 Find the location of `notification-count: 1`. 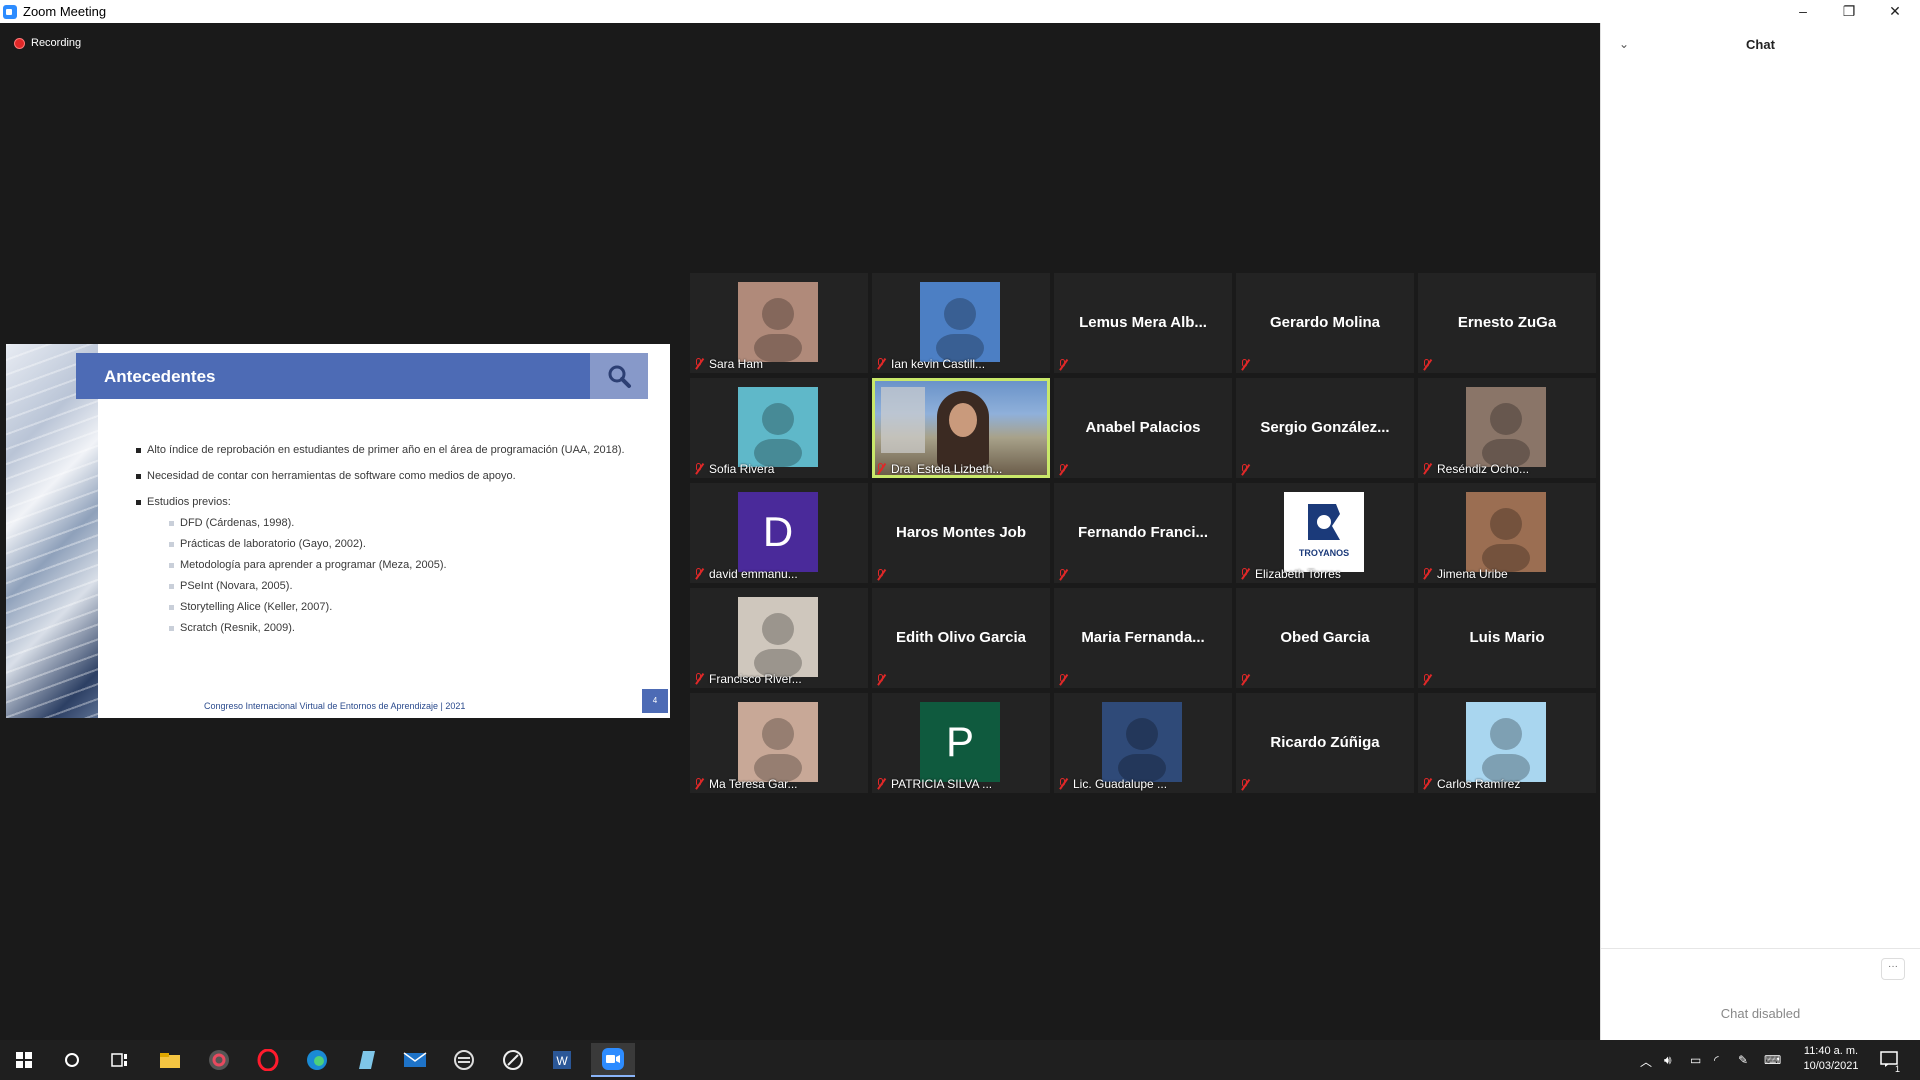

notification-count: 1 is located at coordinates (1898, 1069).